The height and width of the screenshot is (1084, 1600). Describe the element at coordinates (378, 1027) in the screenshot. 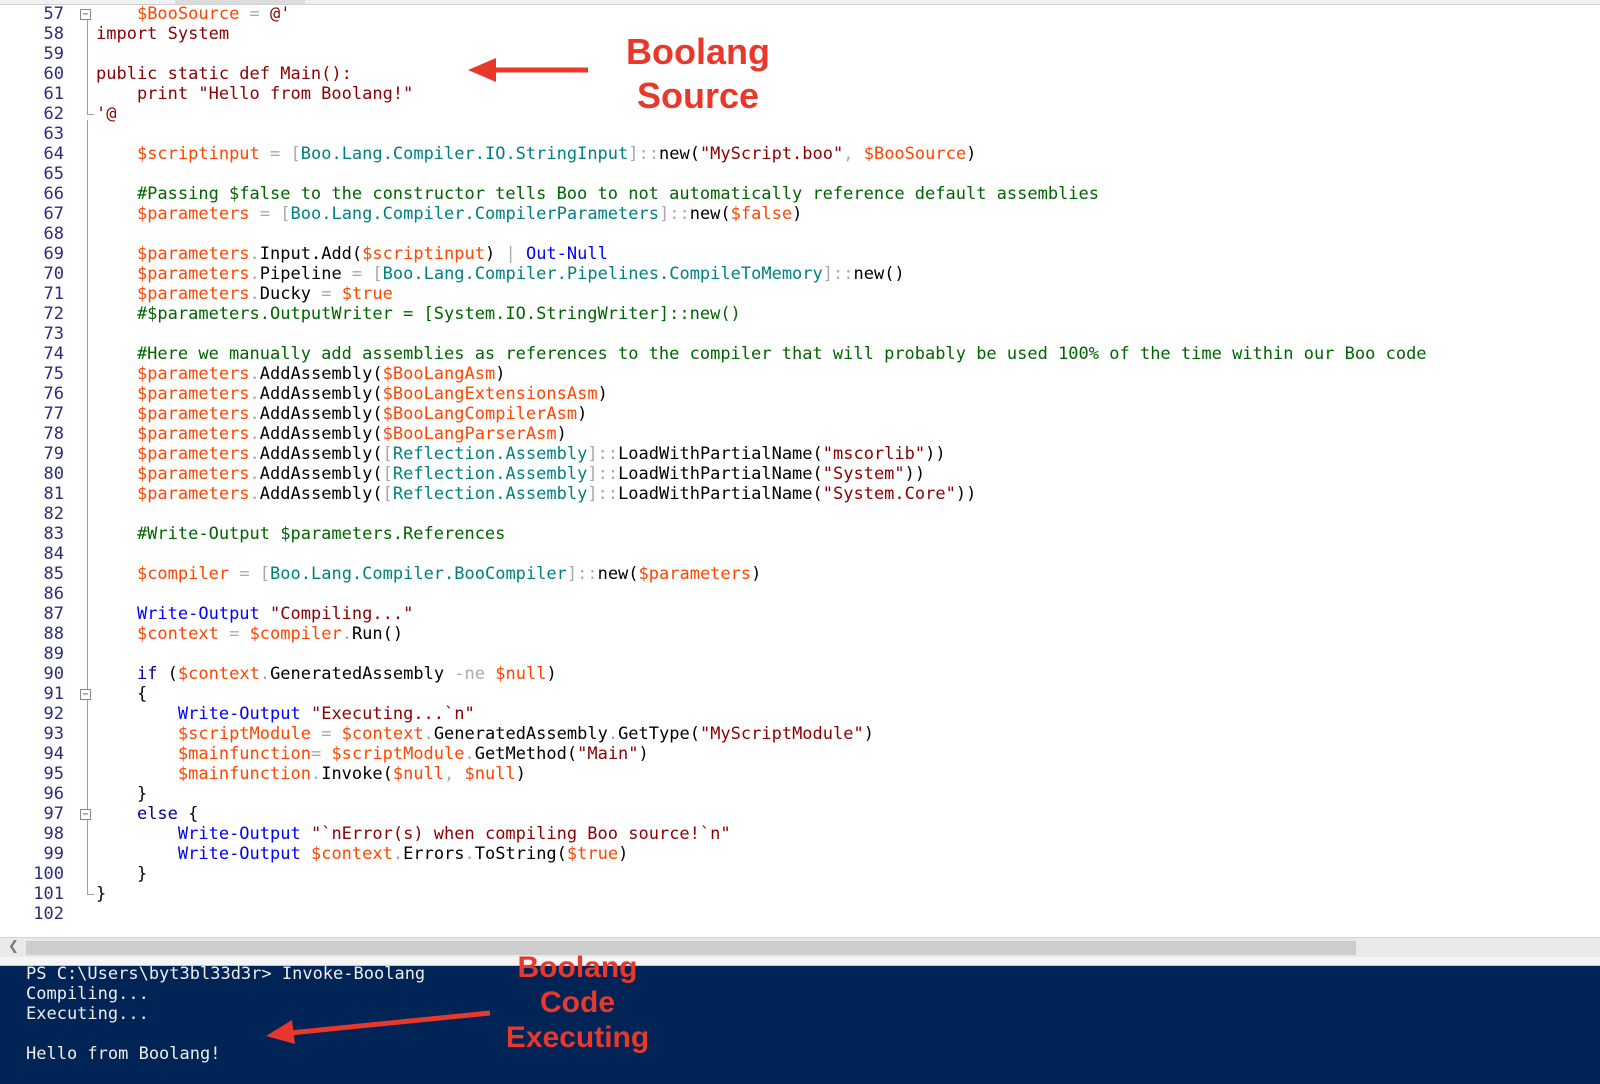

I see `arrow-to-output` at that location.